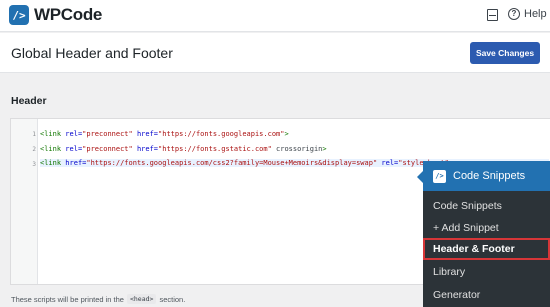 Image resolution: width=550 pixels, height=307 pixels. Describe the element at coordinates (172, 299) in the screenshot. I see `footnote-text-end: section.` at that location.